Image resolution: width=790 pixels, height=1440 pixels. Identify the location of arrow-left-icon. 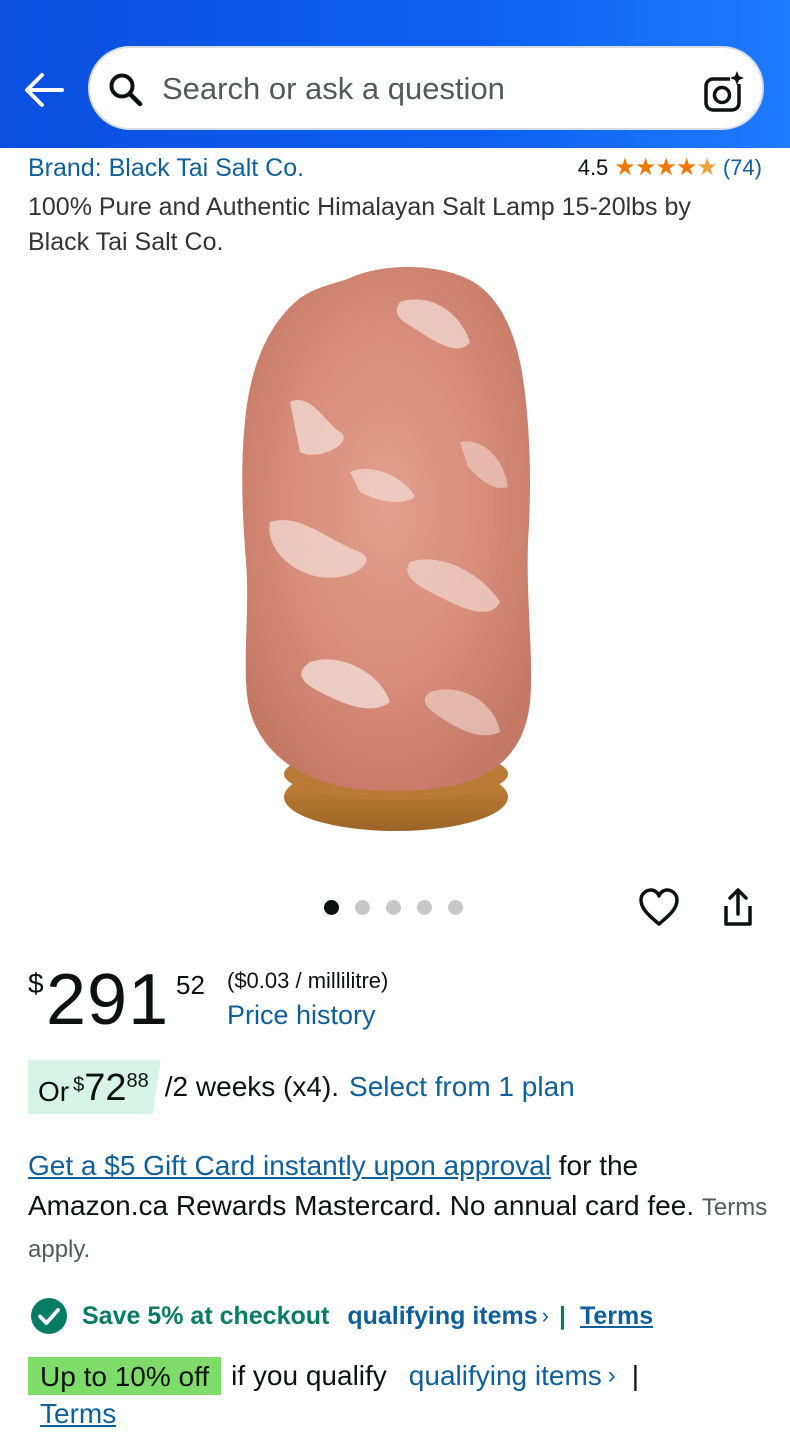
(44, 90).